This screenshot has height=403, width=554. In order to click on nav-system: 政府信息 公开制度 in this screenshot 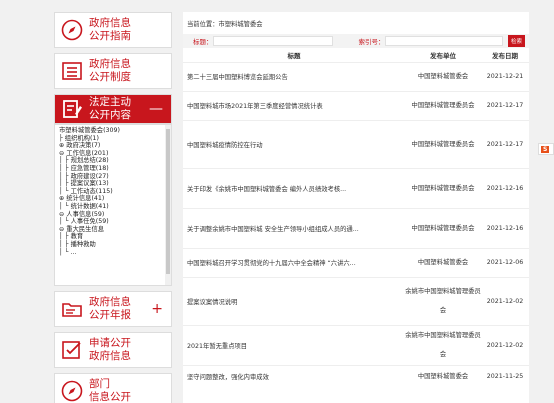, I will do `click(113, 71)`.